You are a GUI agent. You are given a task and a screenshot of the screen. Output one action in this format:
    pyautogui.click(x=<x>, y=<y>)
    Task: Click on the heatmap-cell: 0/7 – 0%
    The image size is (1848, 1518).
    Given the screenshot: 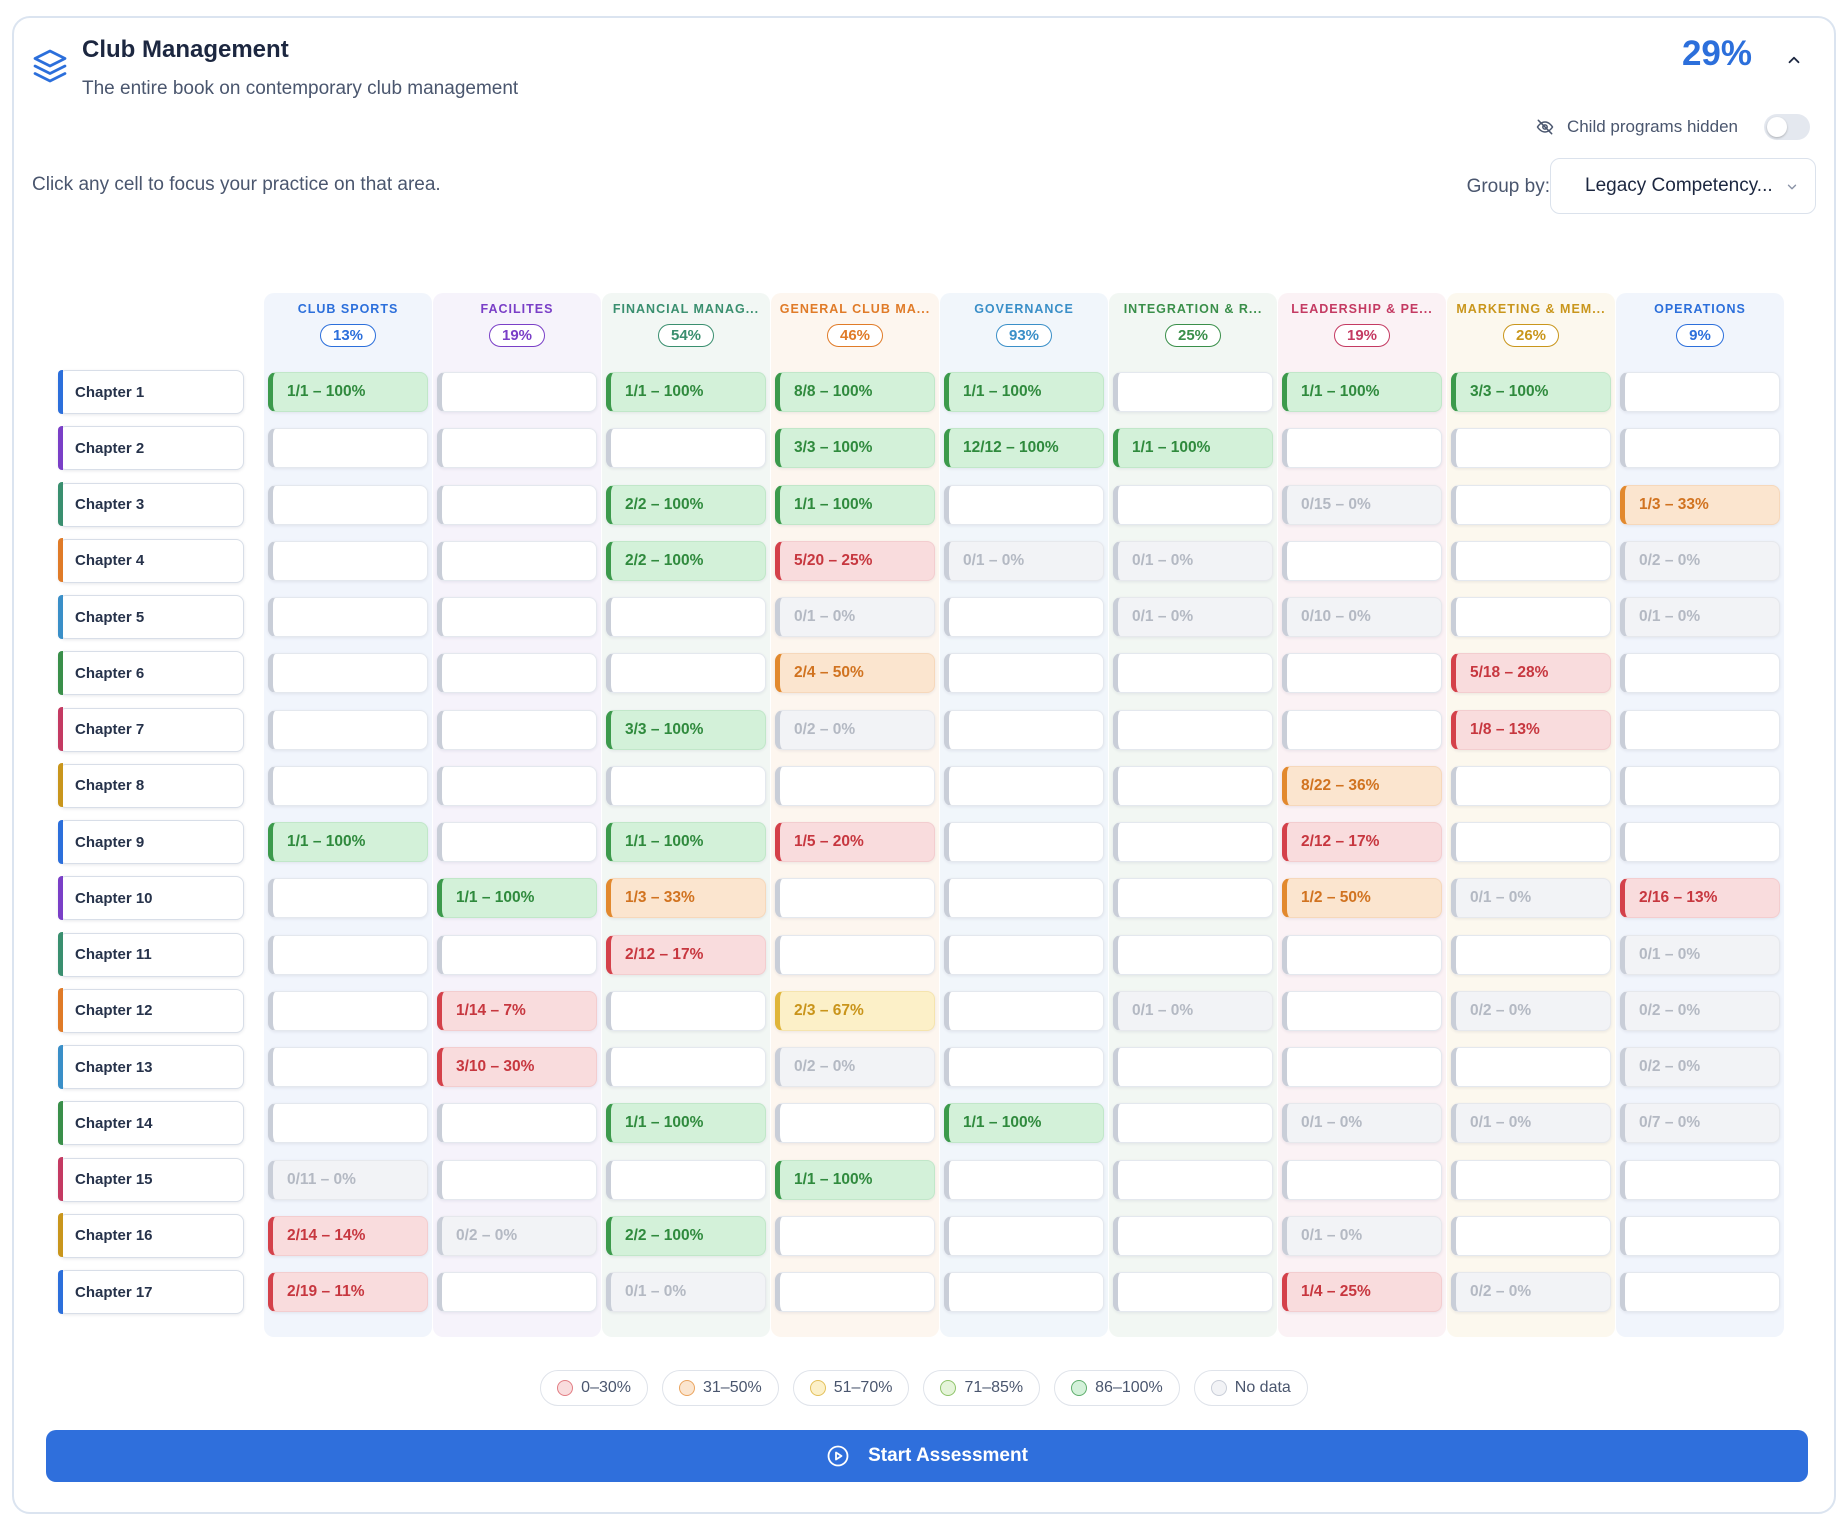 What is the action you would take?
    pyautogui.click(x=1700, y=1123)
    